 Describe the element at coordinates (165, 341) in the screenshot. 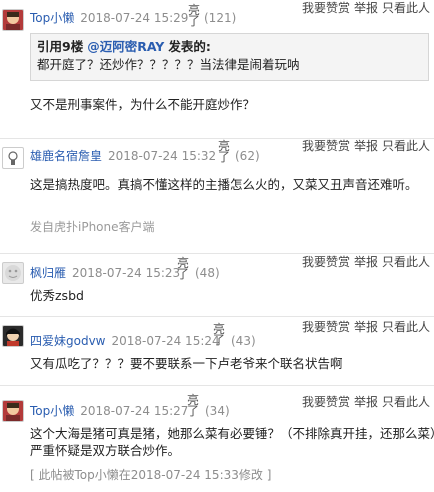

I see `post-date: 2018-07-24 15:24` at that location.